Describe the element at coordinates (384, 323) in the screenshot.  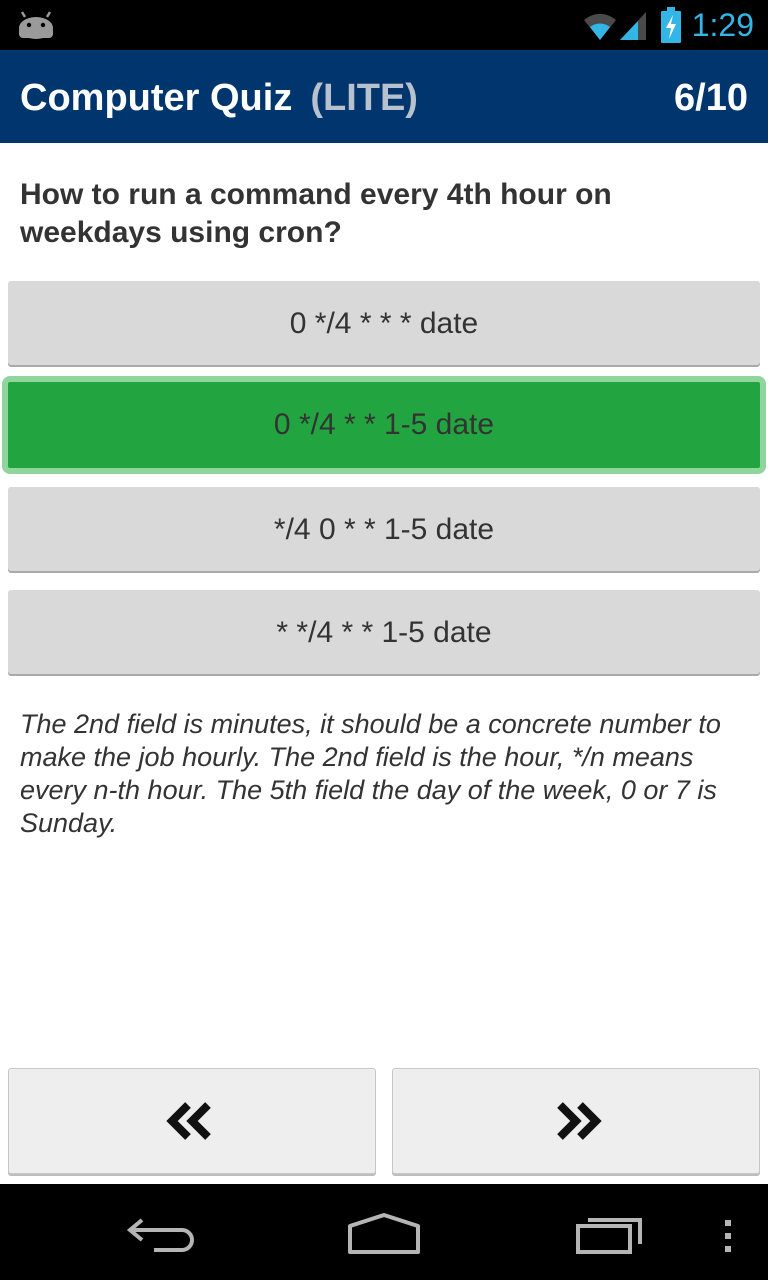
I see `answer-option-1: 0 */4 * * * date` at that location.